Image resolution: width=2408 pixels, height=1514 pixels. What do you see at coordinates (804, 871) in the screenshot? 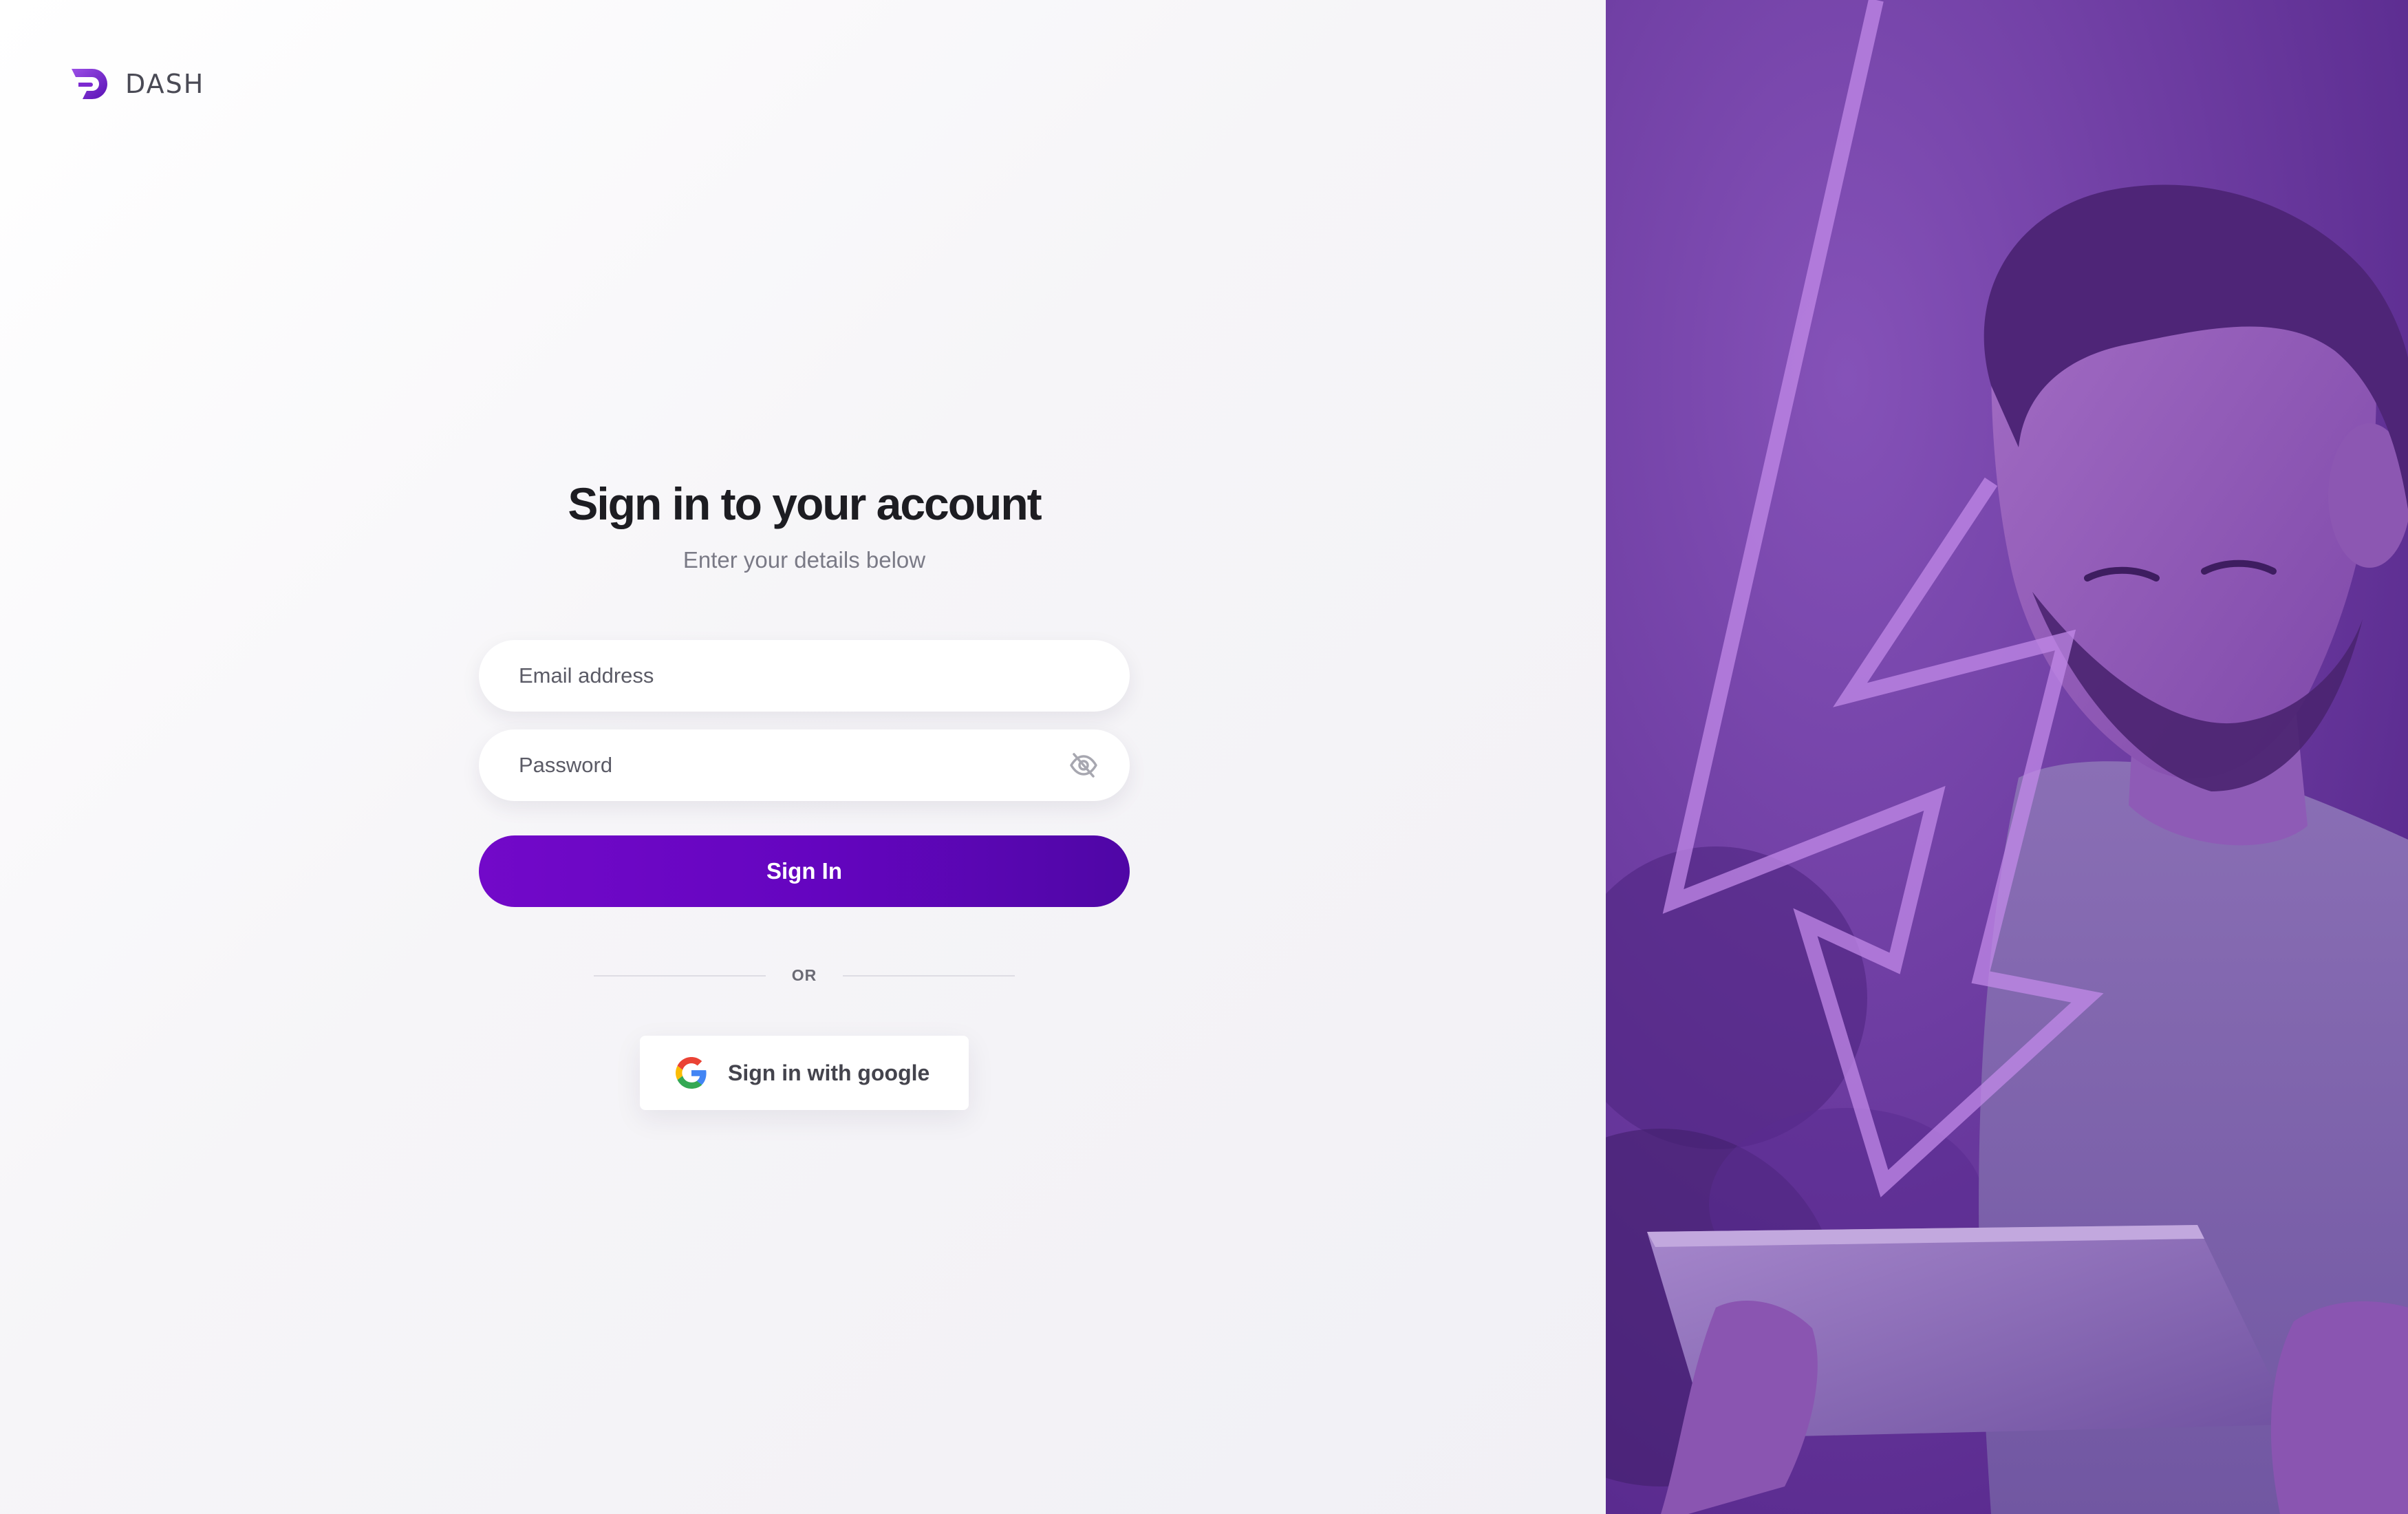
I see `sign-in-button: Sign In` at bounding box center [804, 871].